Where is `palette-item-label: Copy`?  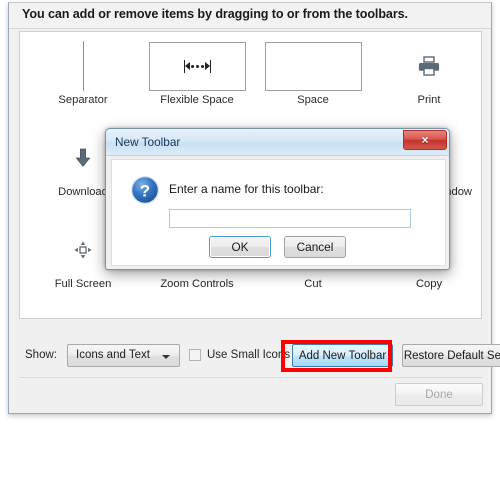
palette-item-label: Copy is located at coordinates (429, 284).